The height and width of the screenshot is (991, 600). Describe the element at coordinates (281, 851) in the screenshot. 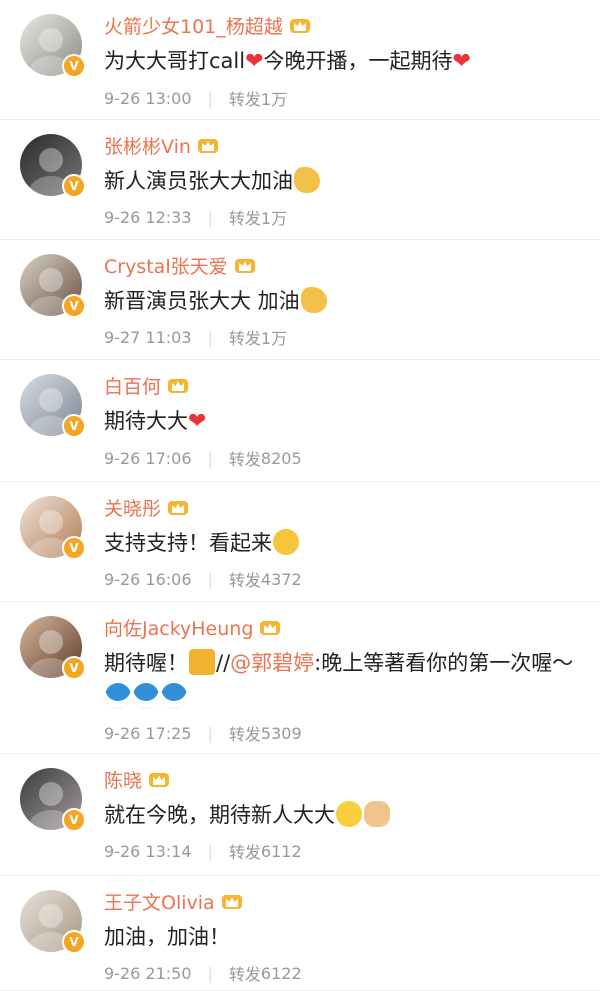

I see `repost-count: 6112` at that location.